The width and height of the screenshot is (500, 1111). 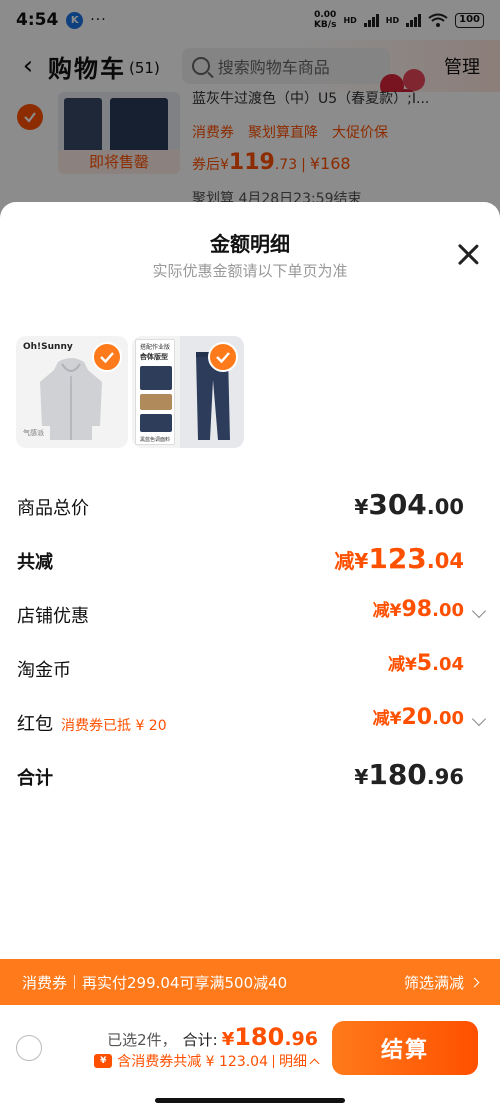 What do you see at coordinates (188, 392) in the screenshot?
I see `product-thumb-jeans: 搭配作业版本介 合体版型 黑蓝色调面料` at bounding box center [188, 392].